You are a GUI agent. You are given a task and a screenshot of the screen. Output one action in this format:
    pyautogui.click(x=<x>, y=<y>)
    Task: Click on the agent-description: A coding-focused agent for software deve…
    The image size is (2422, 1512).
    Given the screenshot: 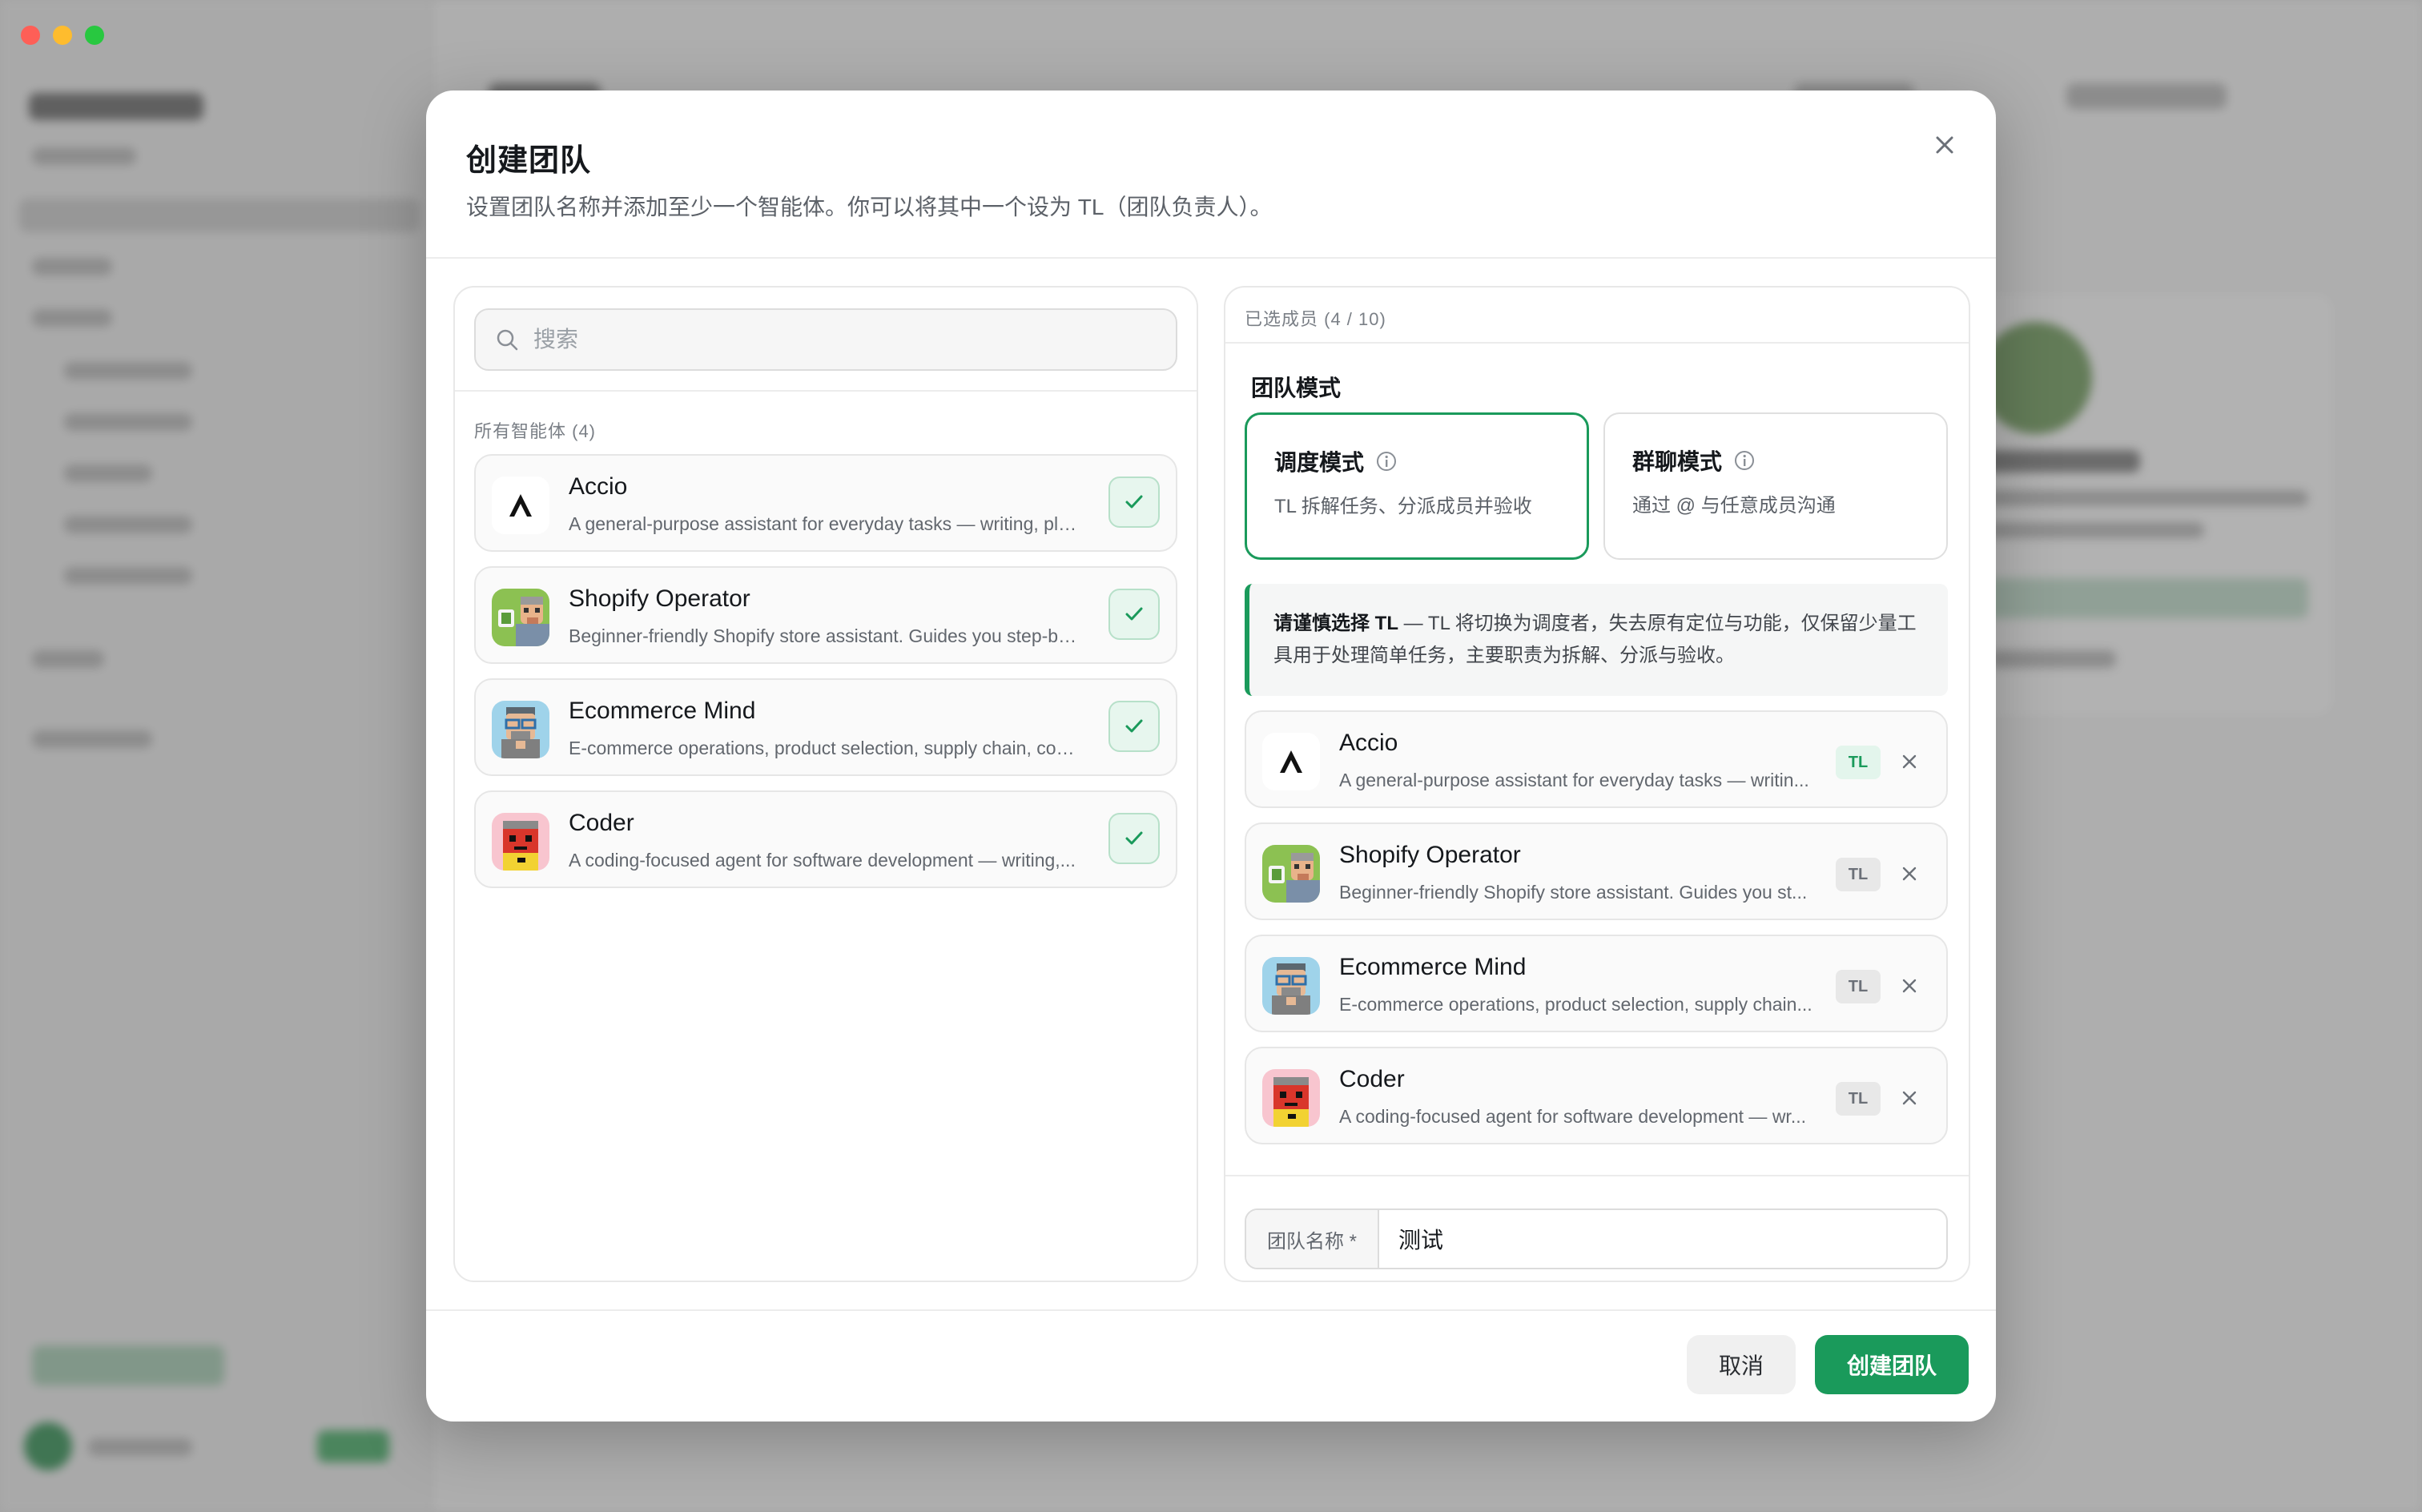 What is the action you would take?
    pyautogui.click(x=823, y=860)
    